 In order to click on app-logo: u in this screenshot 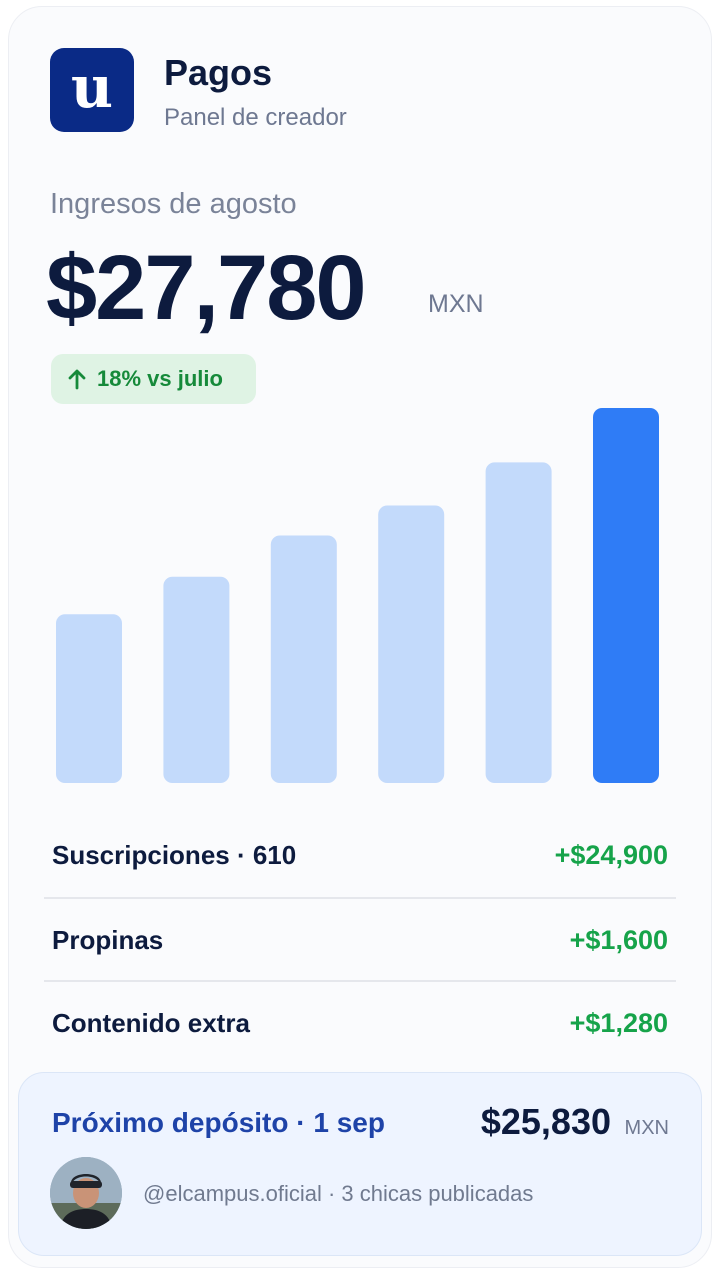, I will do `click(92, 90)`.